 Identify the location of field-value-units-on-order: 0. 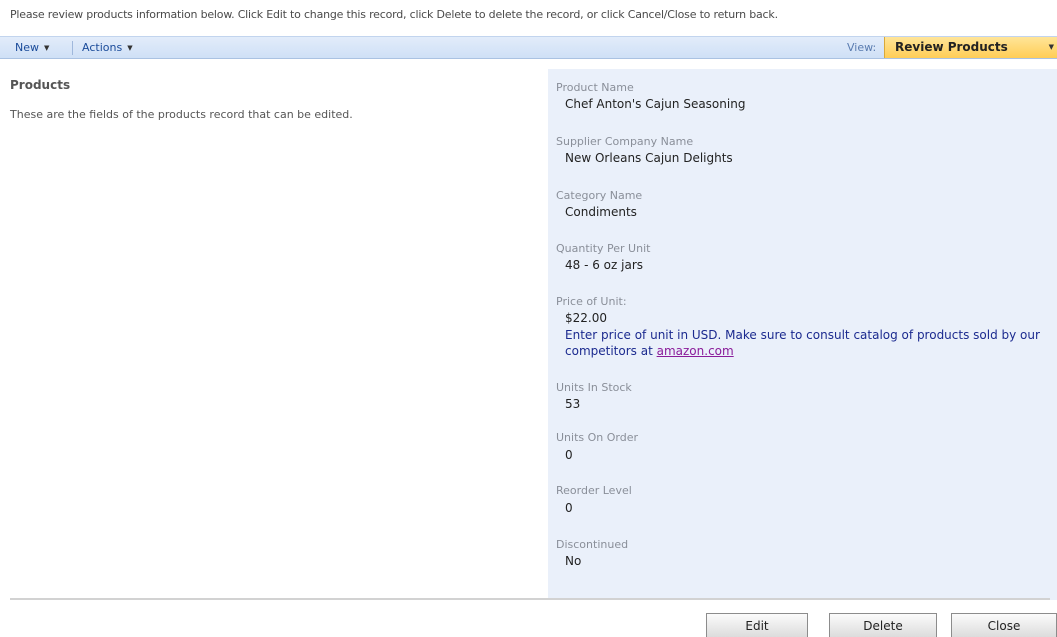
(569, 455).